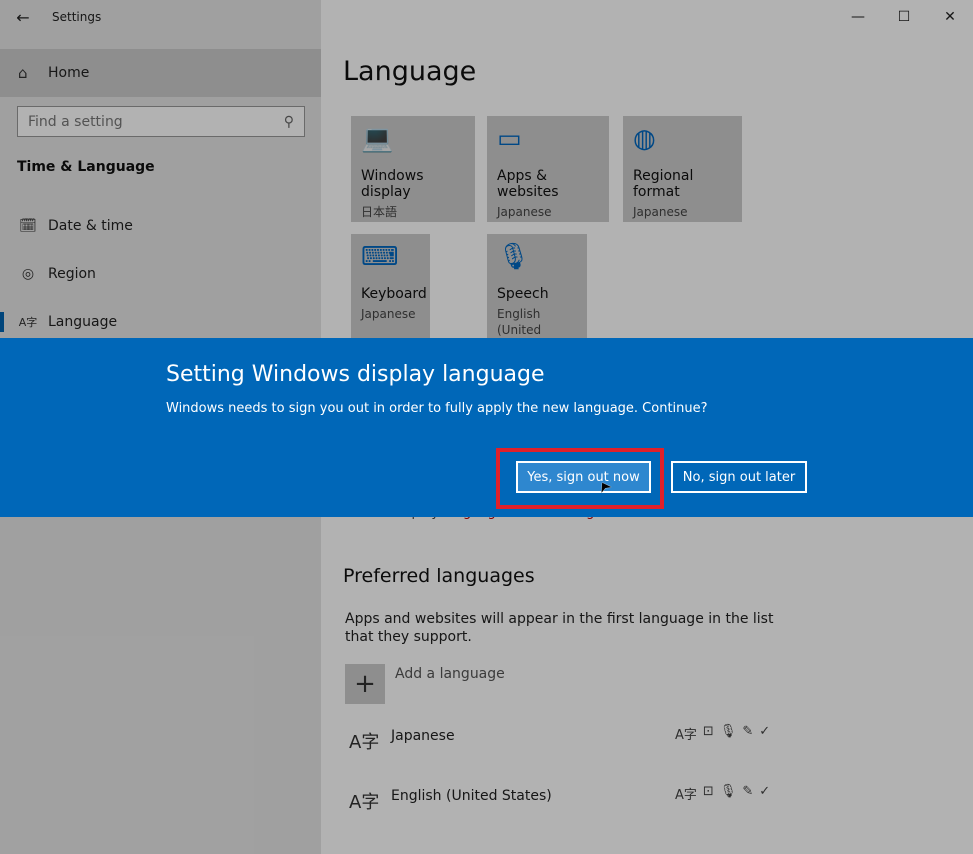 This screenshot has height=854, width=973. I want to click on sign-out-later-button: No, sign out later, so click(739, 477).